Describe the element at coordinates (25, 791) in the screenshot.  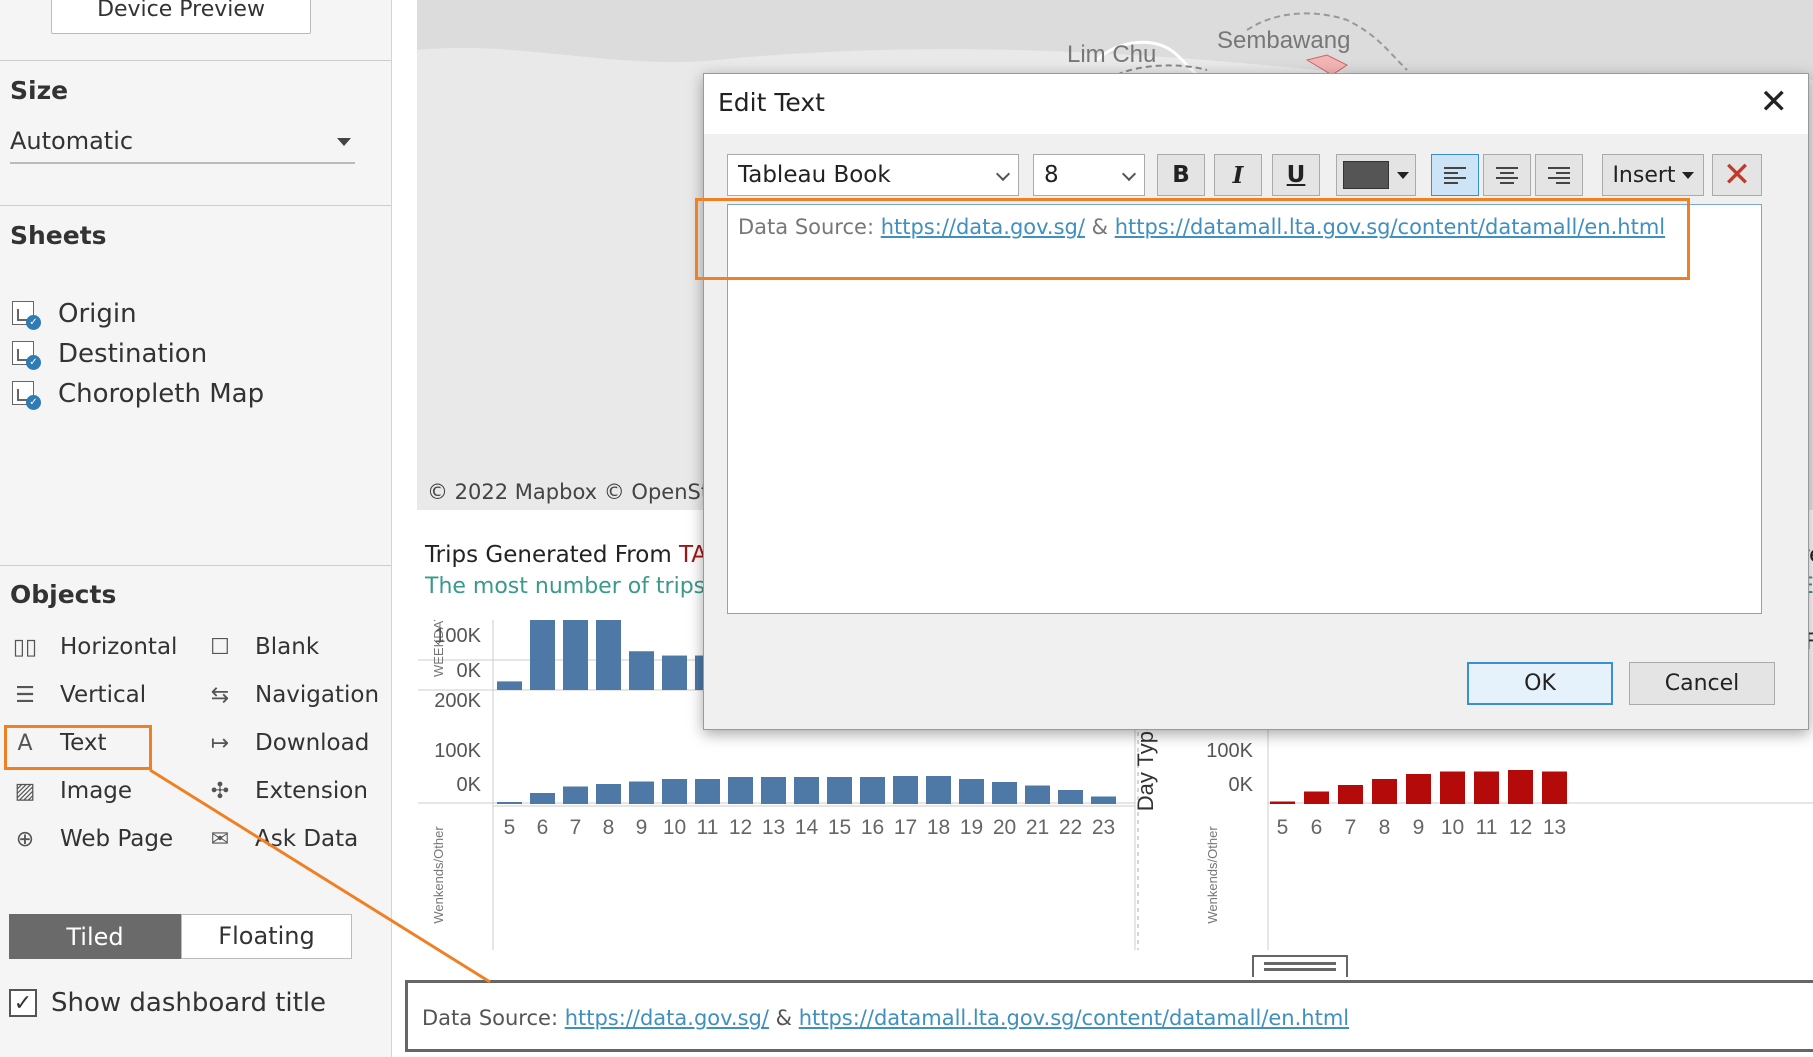
I see `image-icon: ▨` at that location.